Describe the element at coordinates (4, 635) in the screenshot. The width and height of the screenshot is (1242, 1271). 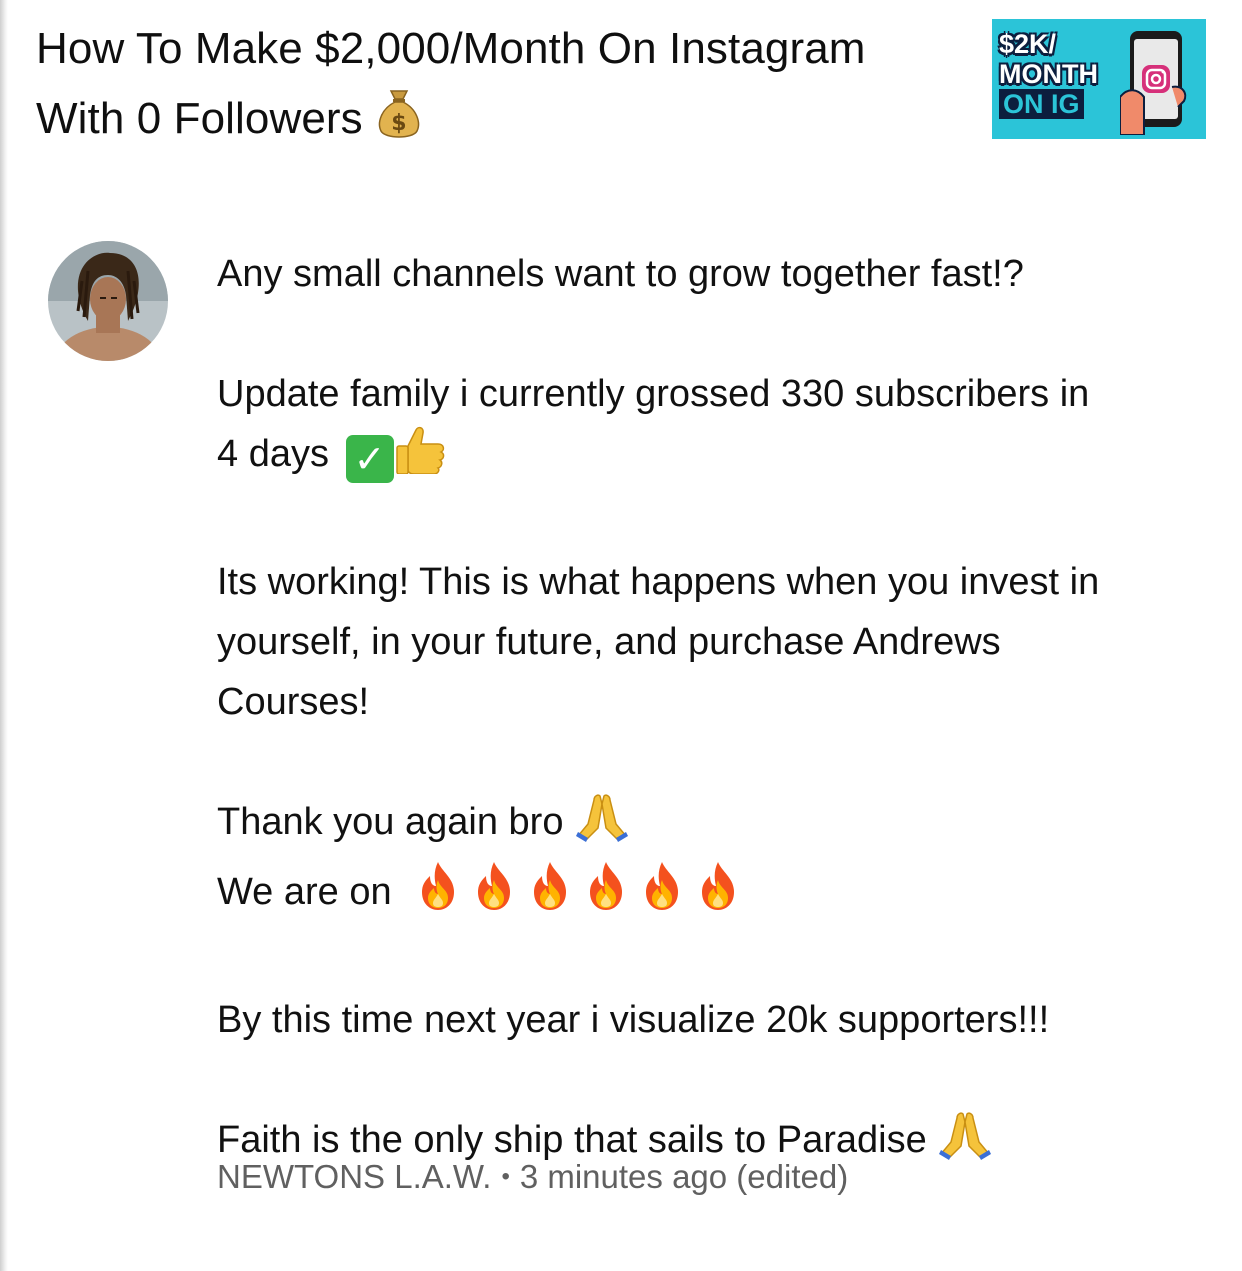
I see `page-edge-shadow` at that location.